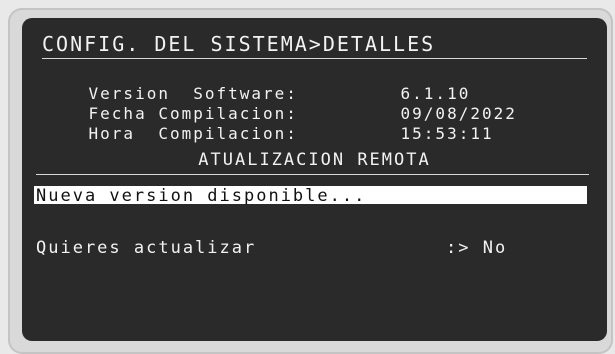 The width and height of the screenshot is (615, 354). What do you see at coordinates (146, 248) in the screenshot?
I see `update-question: Quieres actualizar` at bounding box center [146, 248].